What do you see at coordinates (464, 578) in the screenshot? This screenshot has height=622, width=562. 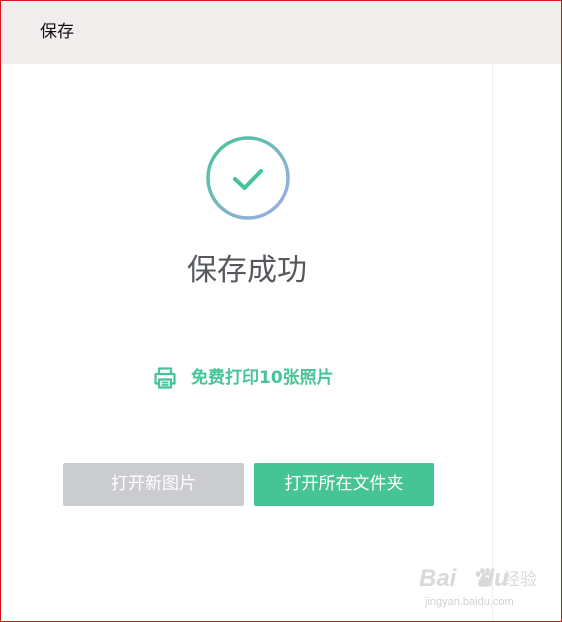 I see `watermark-logo-text: Bai du` at bounding box center [464, 578].